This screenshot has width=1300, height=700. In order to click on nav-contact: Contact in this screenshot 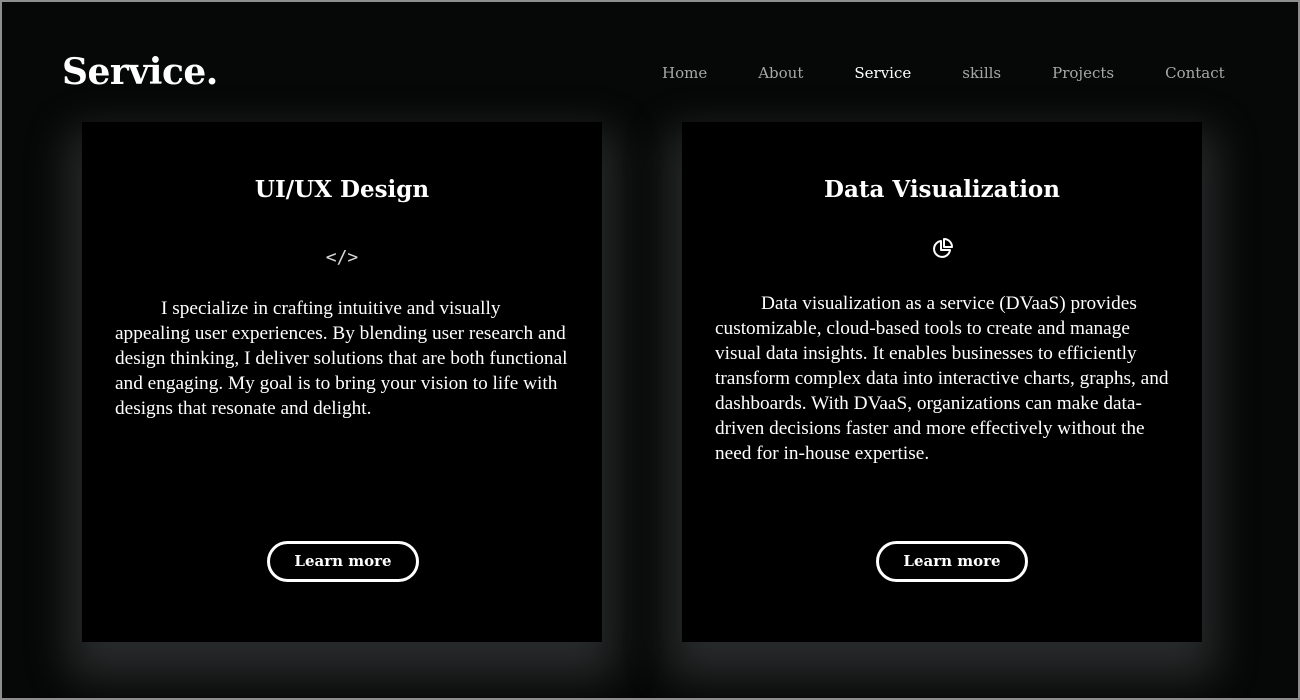, I will do `click(1195, 73)`.